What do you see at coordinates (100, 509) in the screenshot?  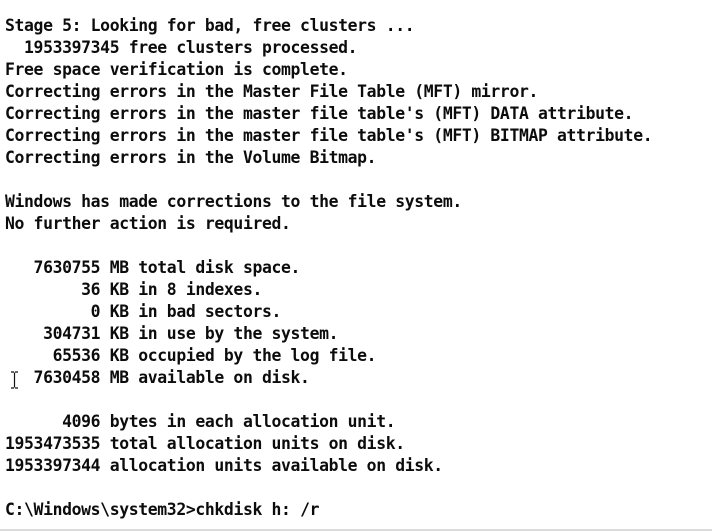 I see `prompt-path: C:\Windows\system32>` at bounding box center [100, 509].